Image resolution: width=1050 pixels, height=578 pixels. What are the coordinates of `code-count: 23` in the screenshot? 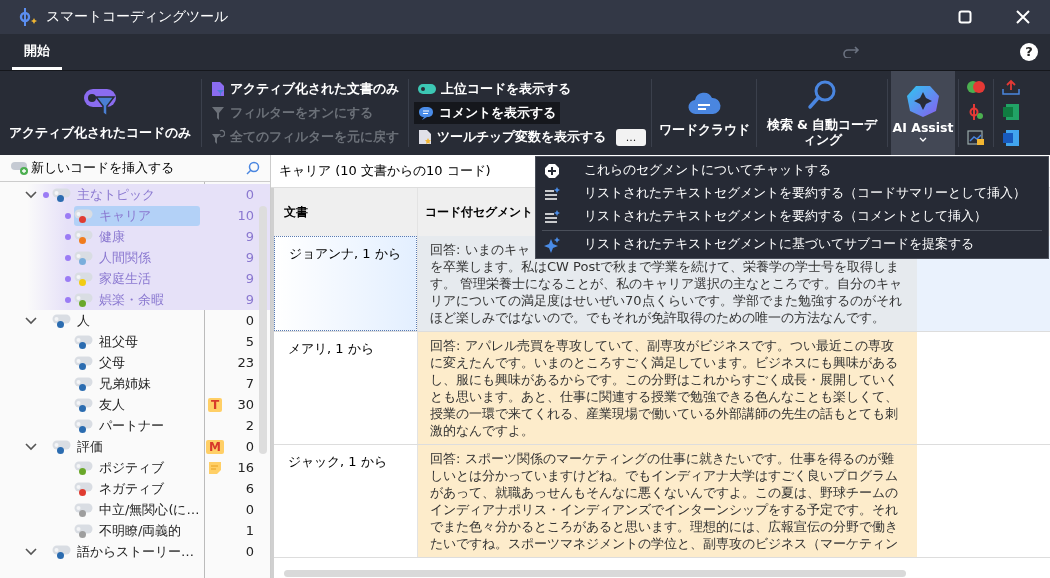 It's located at (245, 362).